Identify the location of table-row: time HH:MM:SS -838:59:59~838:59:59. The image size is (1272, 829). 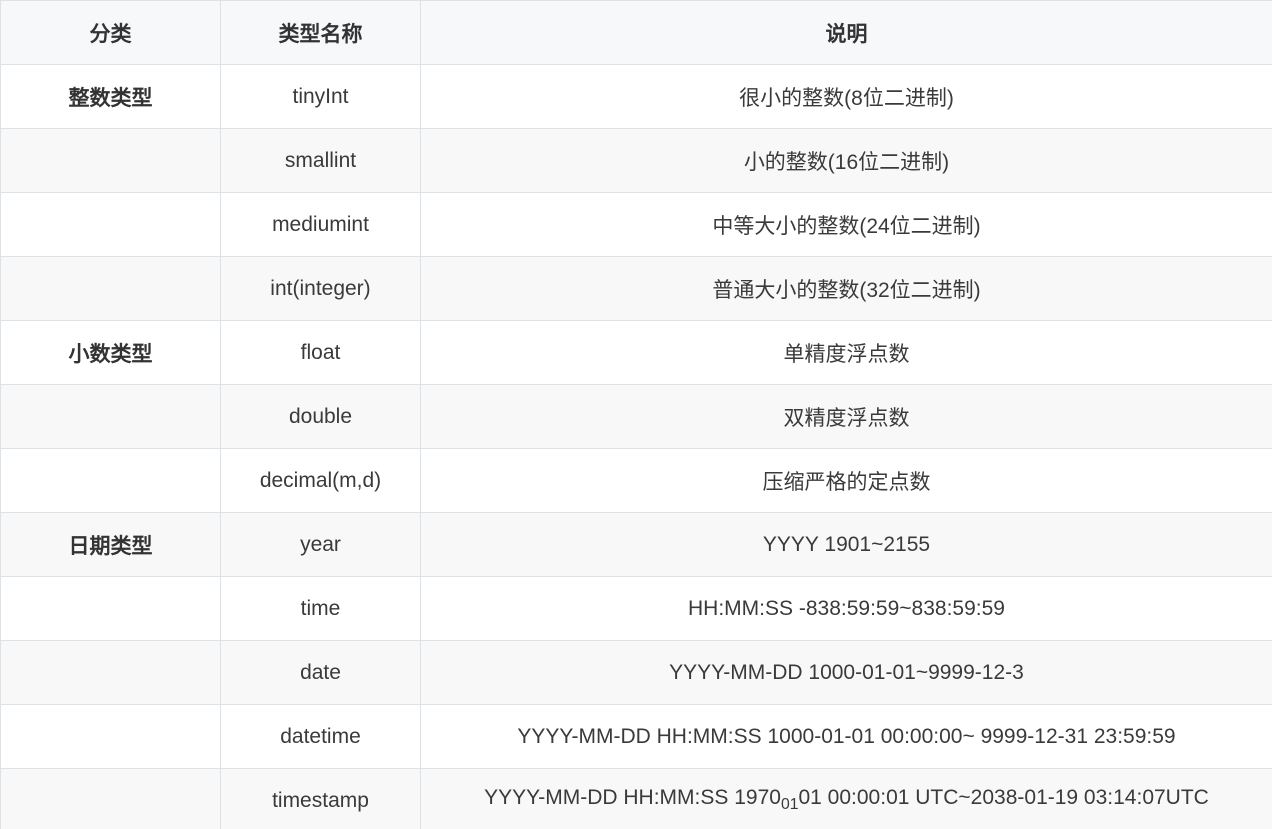
(636, 608).